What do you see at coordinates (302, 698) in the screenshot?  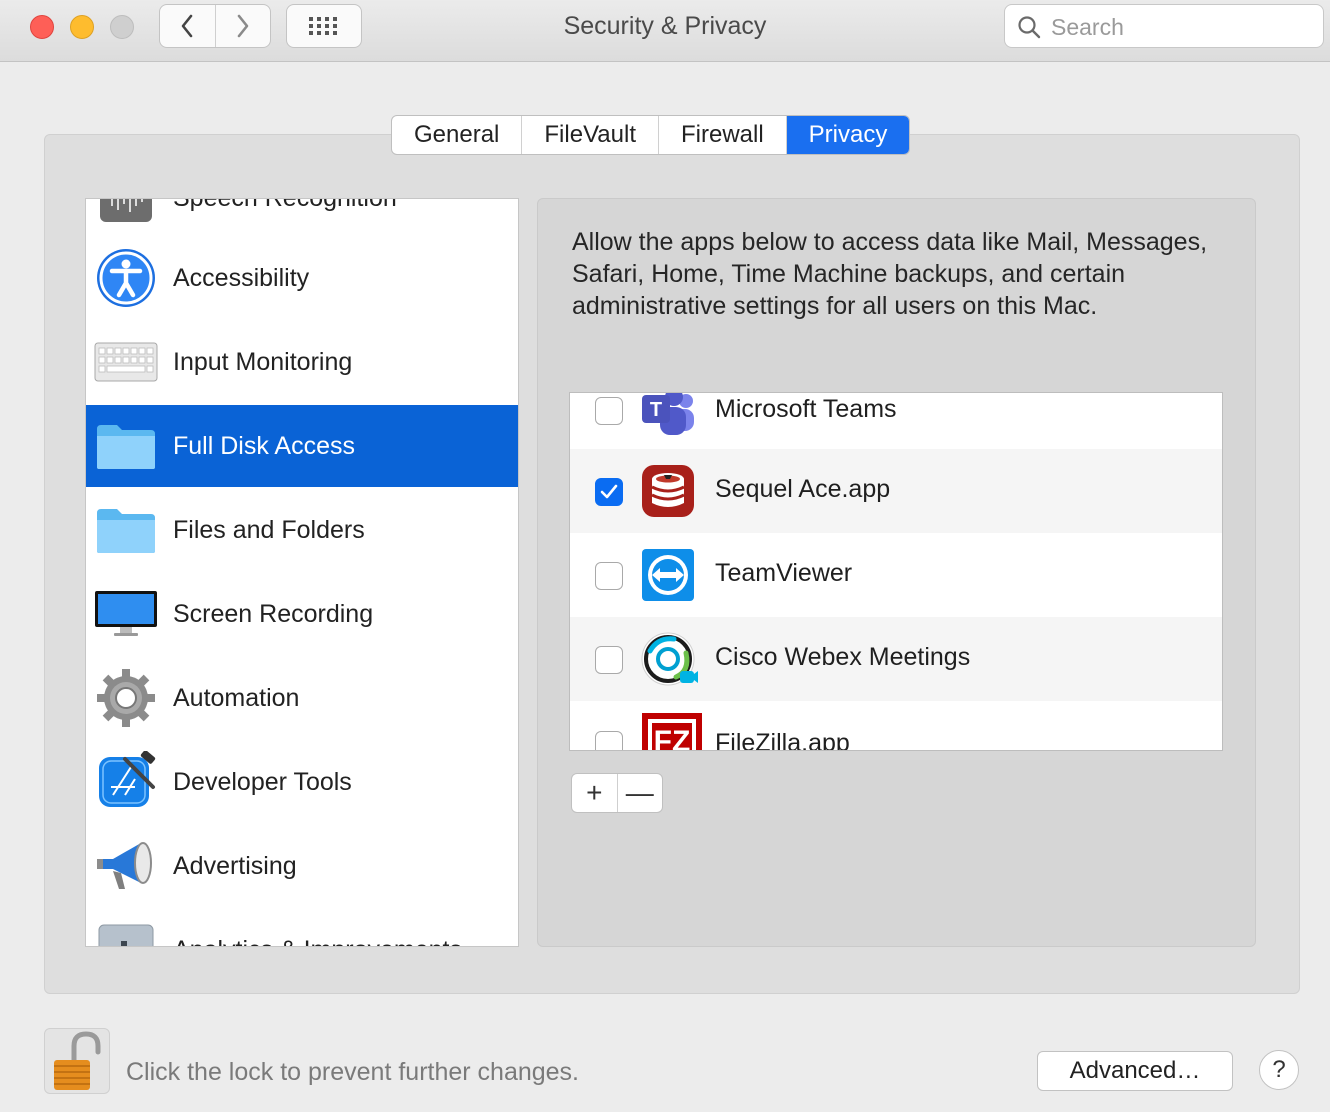 I see `sidebar-item-automation: Automation` at bounding box center [302, 698].